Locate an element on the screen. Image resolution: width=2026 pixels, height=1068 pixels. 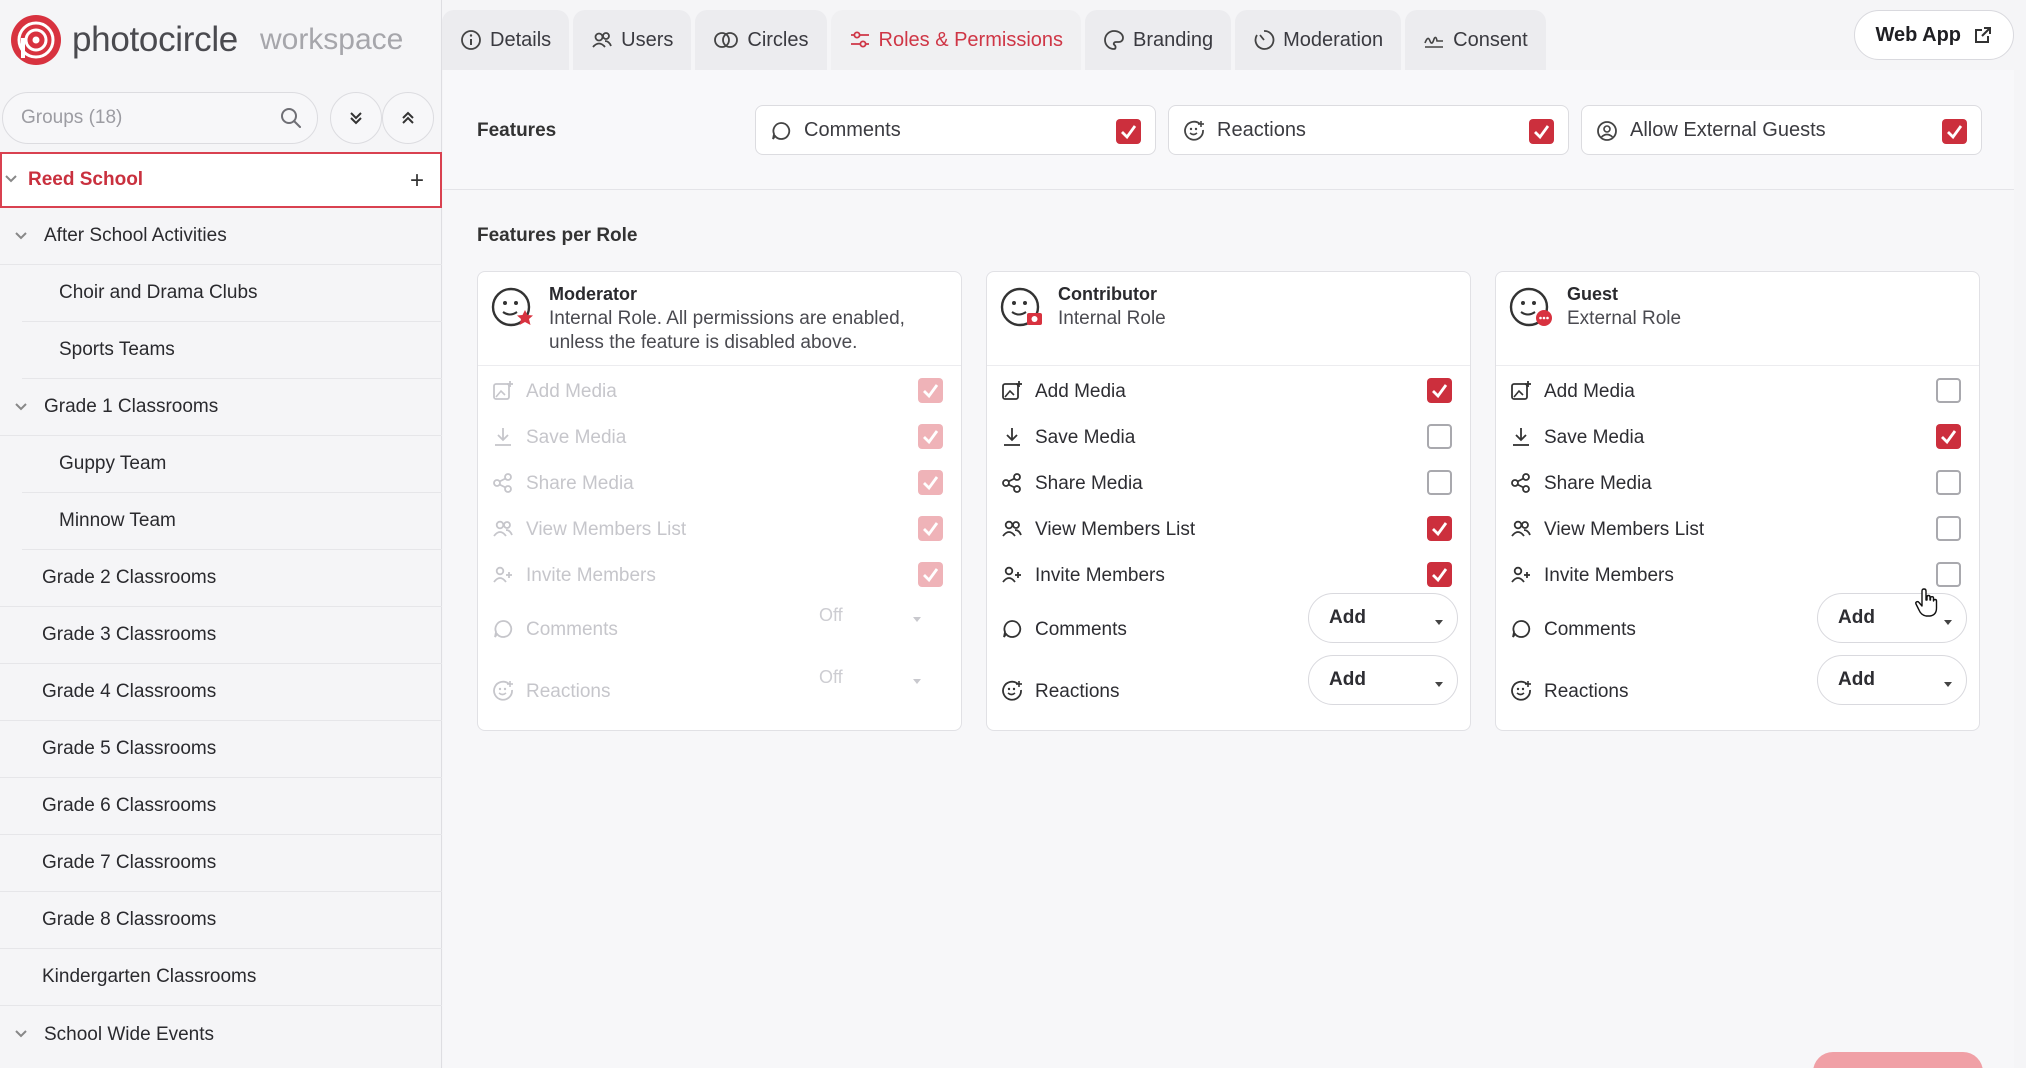
tab-circles: Circles is located at coordinates (761, 40).